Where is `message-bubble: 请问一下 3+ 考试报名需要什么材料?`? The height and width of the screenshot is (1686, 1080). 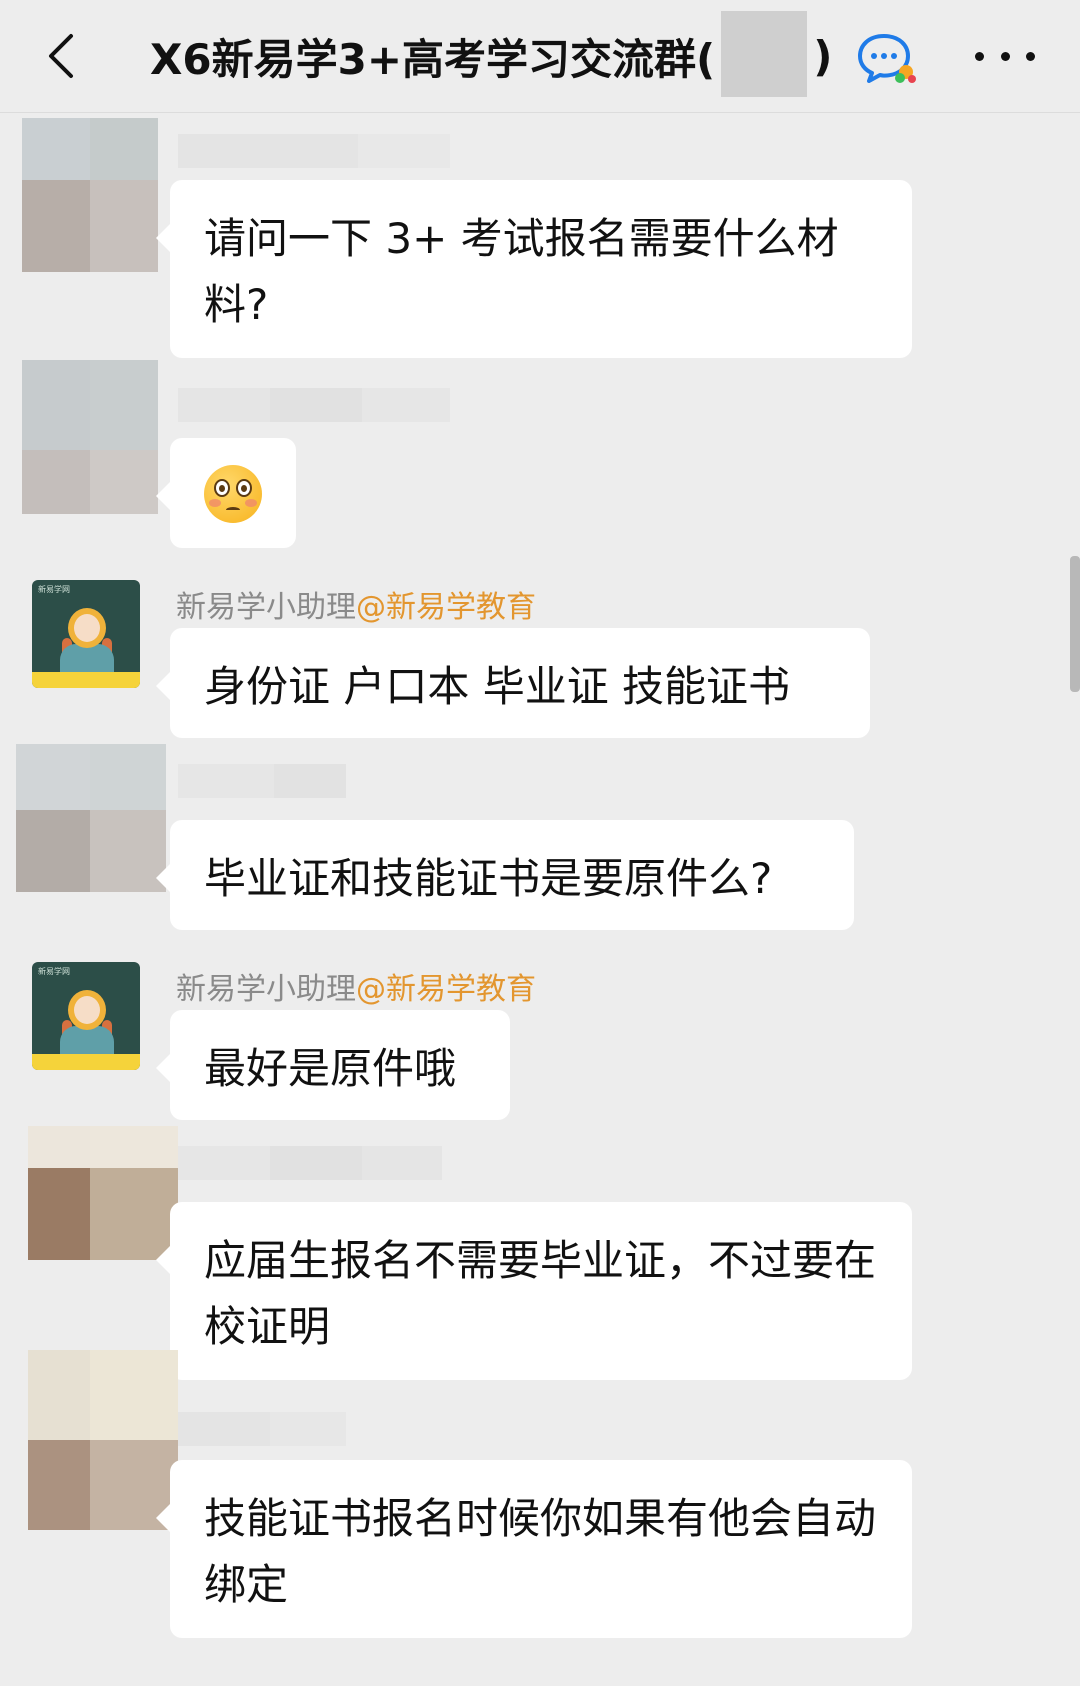
message-bubble: 请问一下 3+ 考试报名需要什么材料? is located at coordinates (534, 269).